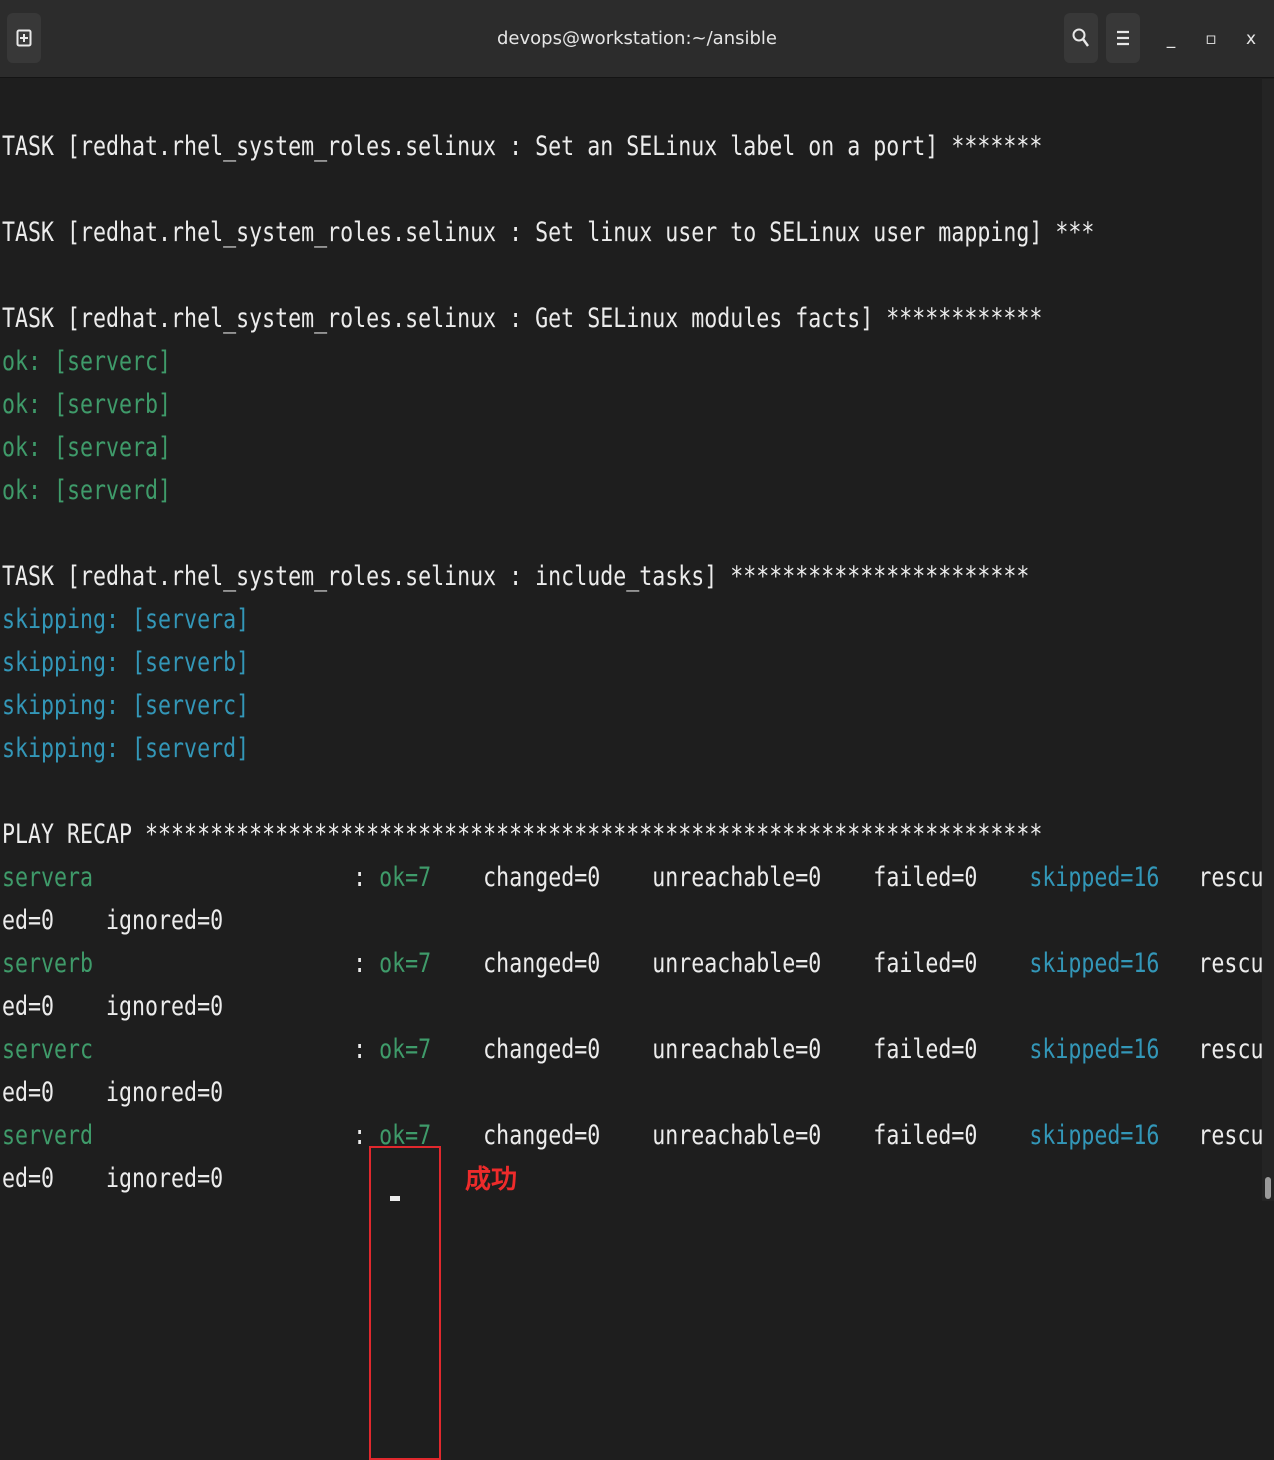 This screenshot has height=1460, width=1274. Describe the element at coordinates (637, 39) in the screenshot. I see `title-bar: devops@workstation:~/ansible _ ▫ x` at that location.